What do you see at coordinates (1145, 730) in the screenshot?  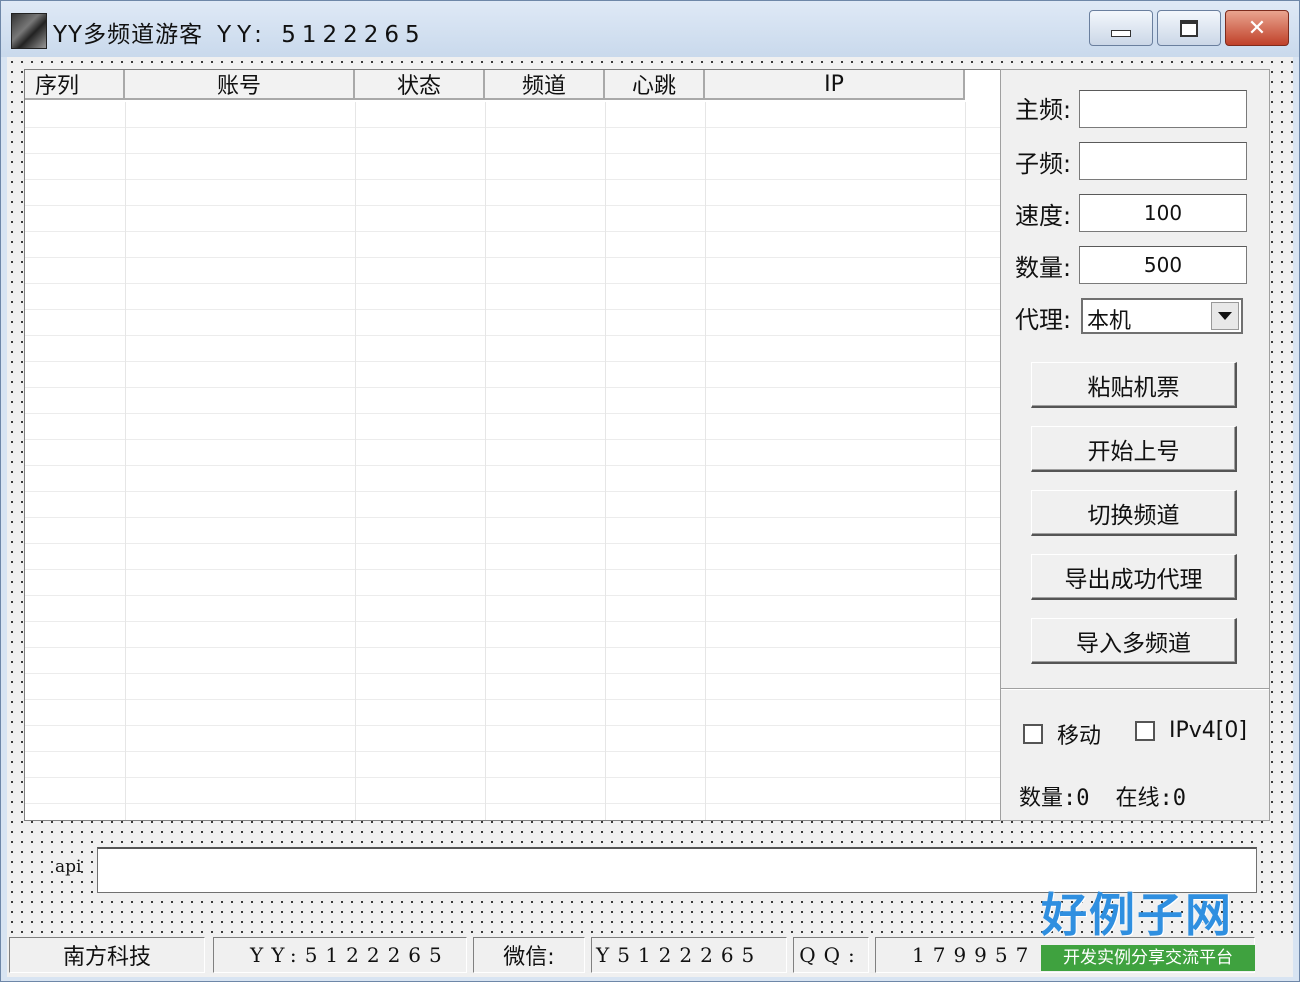 I see `ipv4-checkbox-box` at bounding box center [1145, 730].